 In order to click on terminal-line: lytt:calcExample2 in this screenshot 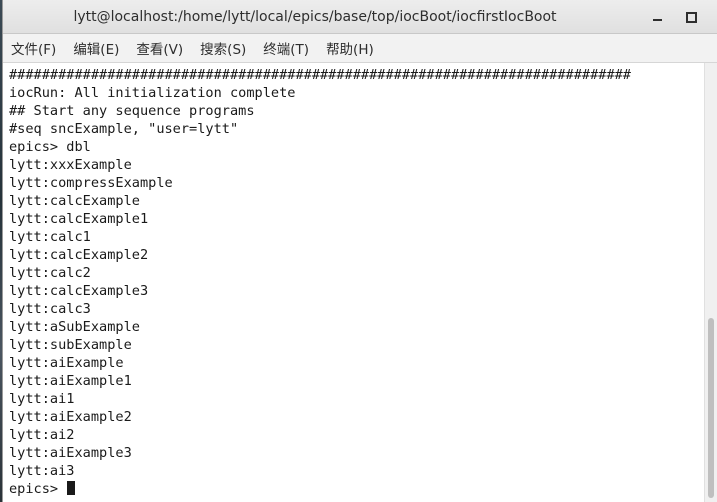, I will do `click(79, 255)`.